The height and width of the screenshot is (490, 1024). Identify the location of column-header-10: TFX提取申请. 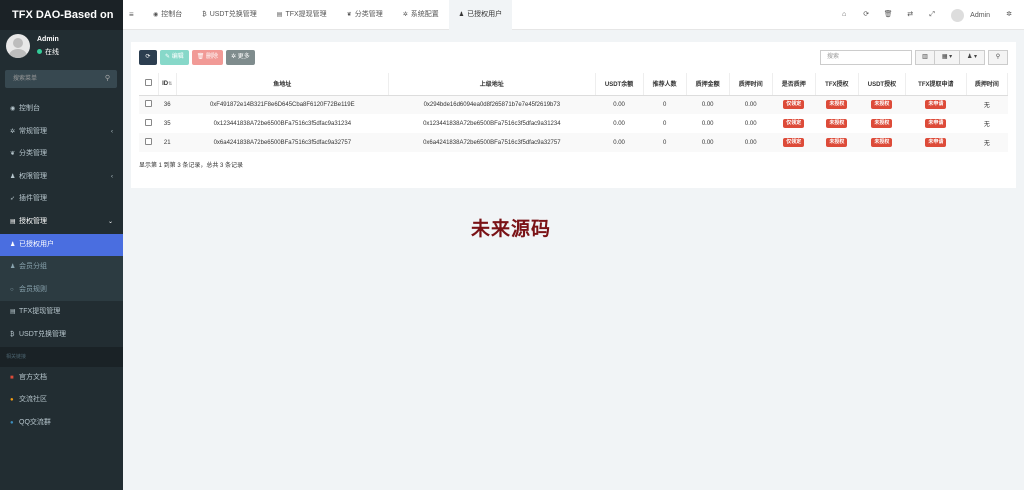
(936, 84).